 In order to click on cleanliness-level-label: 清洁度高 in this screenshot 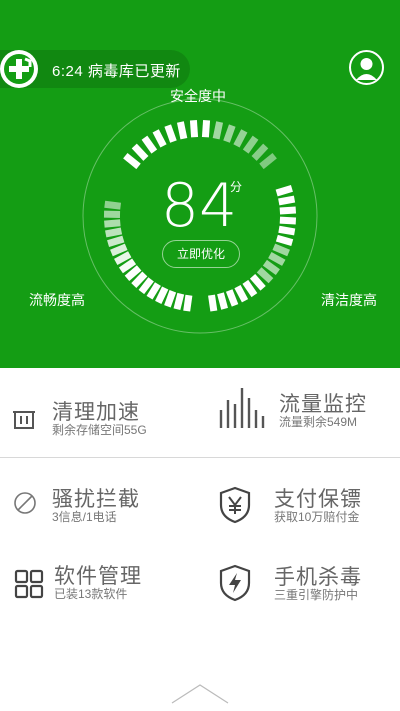, I will do `click(349, 300)`.